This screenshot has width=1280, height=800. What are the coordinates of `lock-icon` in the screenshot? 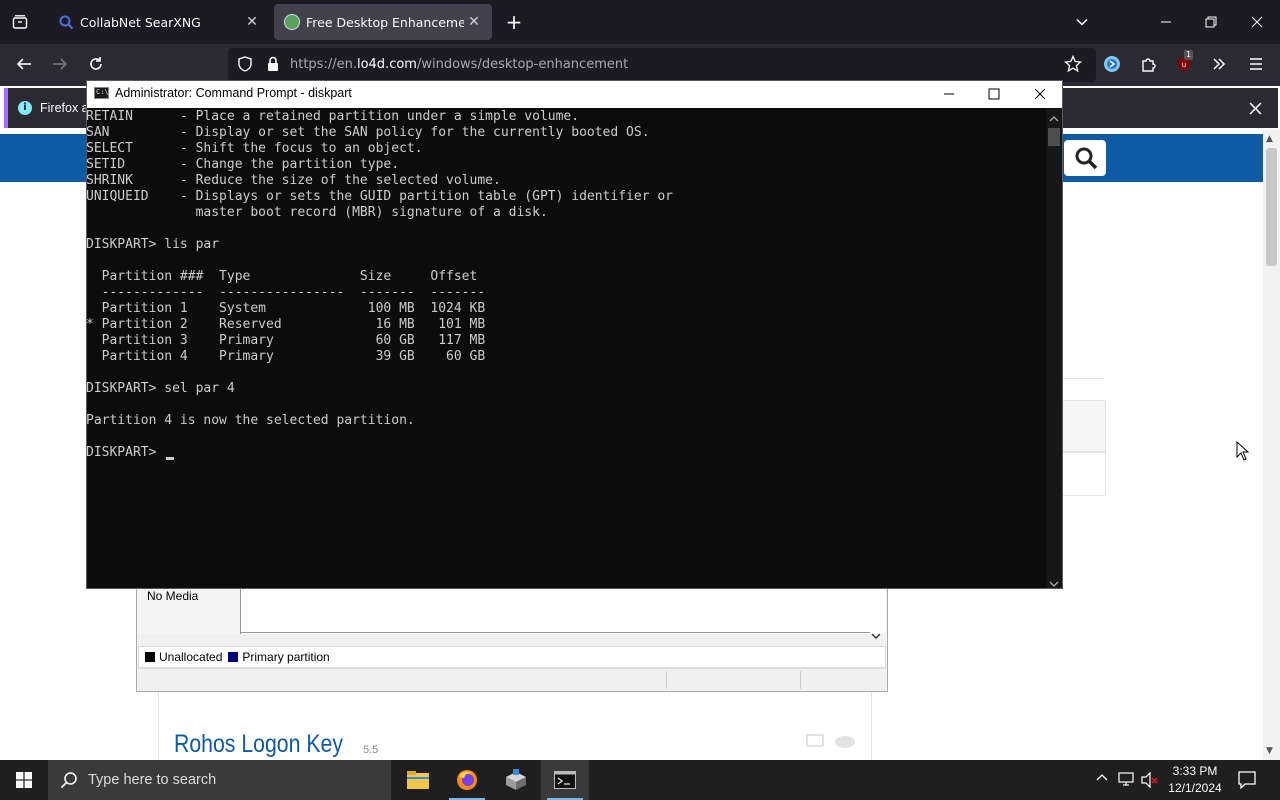 It's located at (273, 64).